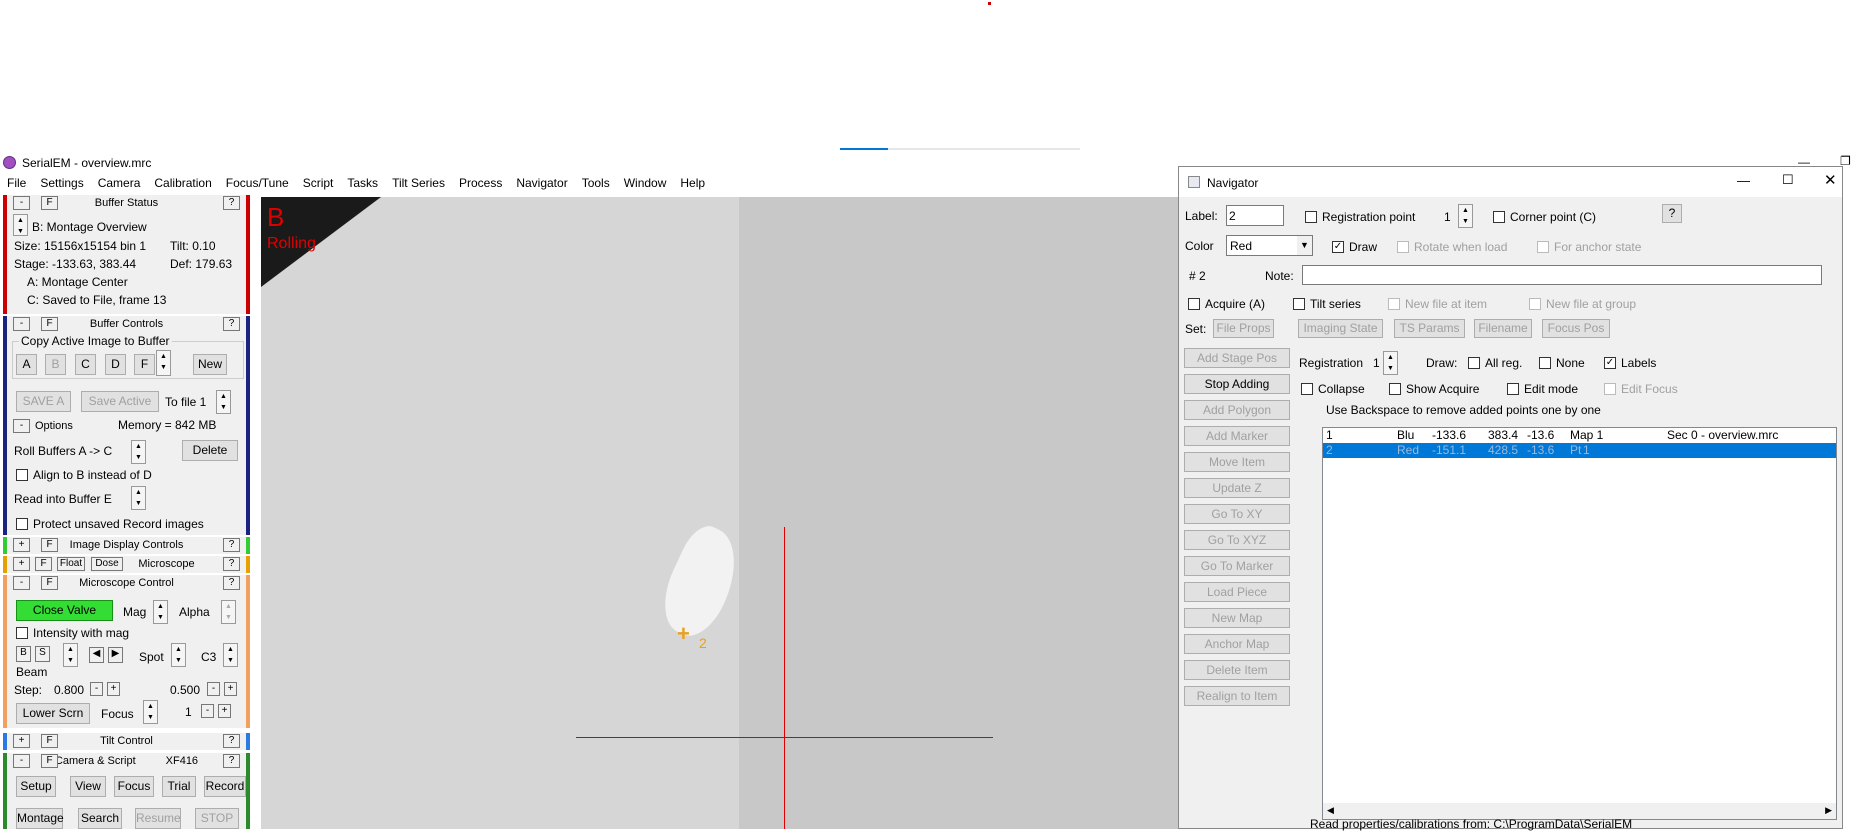 This screenshot has width=1858, height=831. Describe the element at coordinates (115, 364) in the screenshot. I see `copy-d-button: D` at that location.